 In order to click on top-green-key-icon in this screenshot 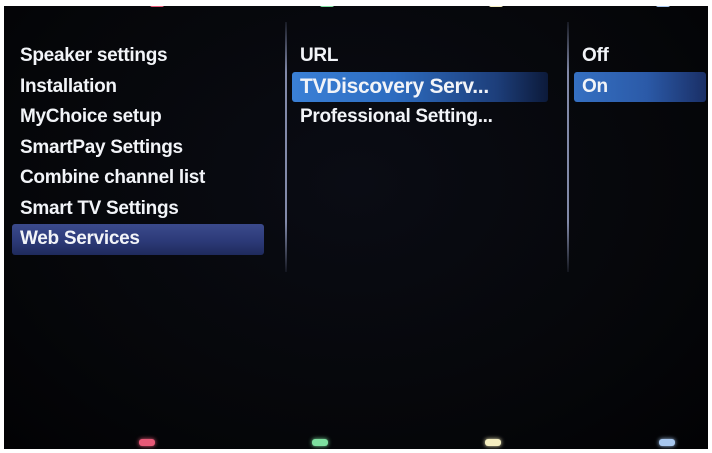, I will do `click(327, 6)`.